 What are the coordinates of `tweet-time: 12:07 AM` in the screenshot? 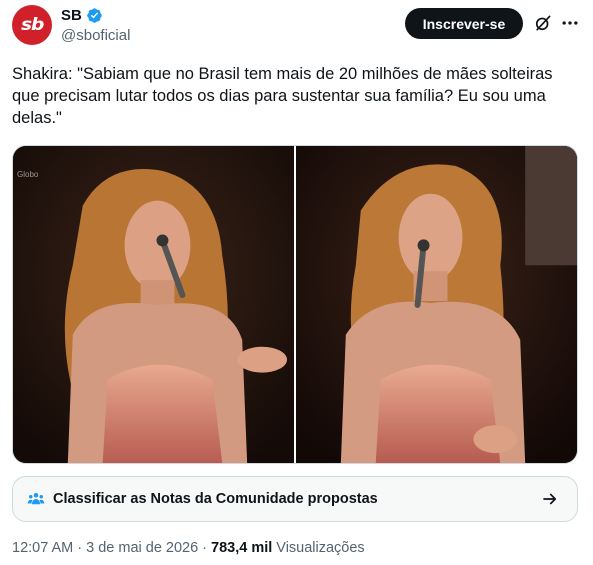 It's located at (42, 548).